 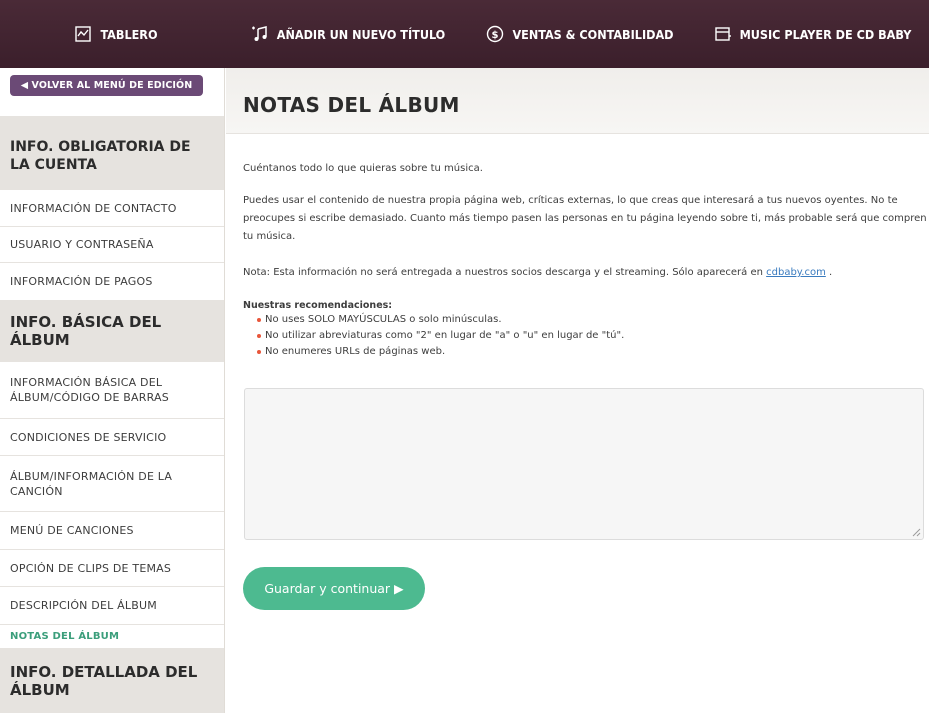 I want to click on sidebar-item-album-description: DESCRIPCIÓN DEL ÁLBUM, so click(x=112, y=606).